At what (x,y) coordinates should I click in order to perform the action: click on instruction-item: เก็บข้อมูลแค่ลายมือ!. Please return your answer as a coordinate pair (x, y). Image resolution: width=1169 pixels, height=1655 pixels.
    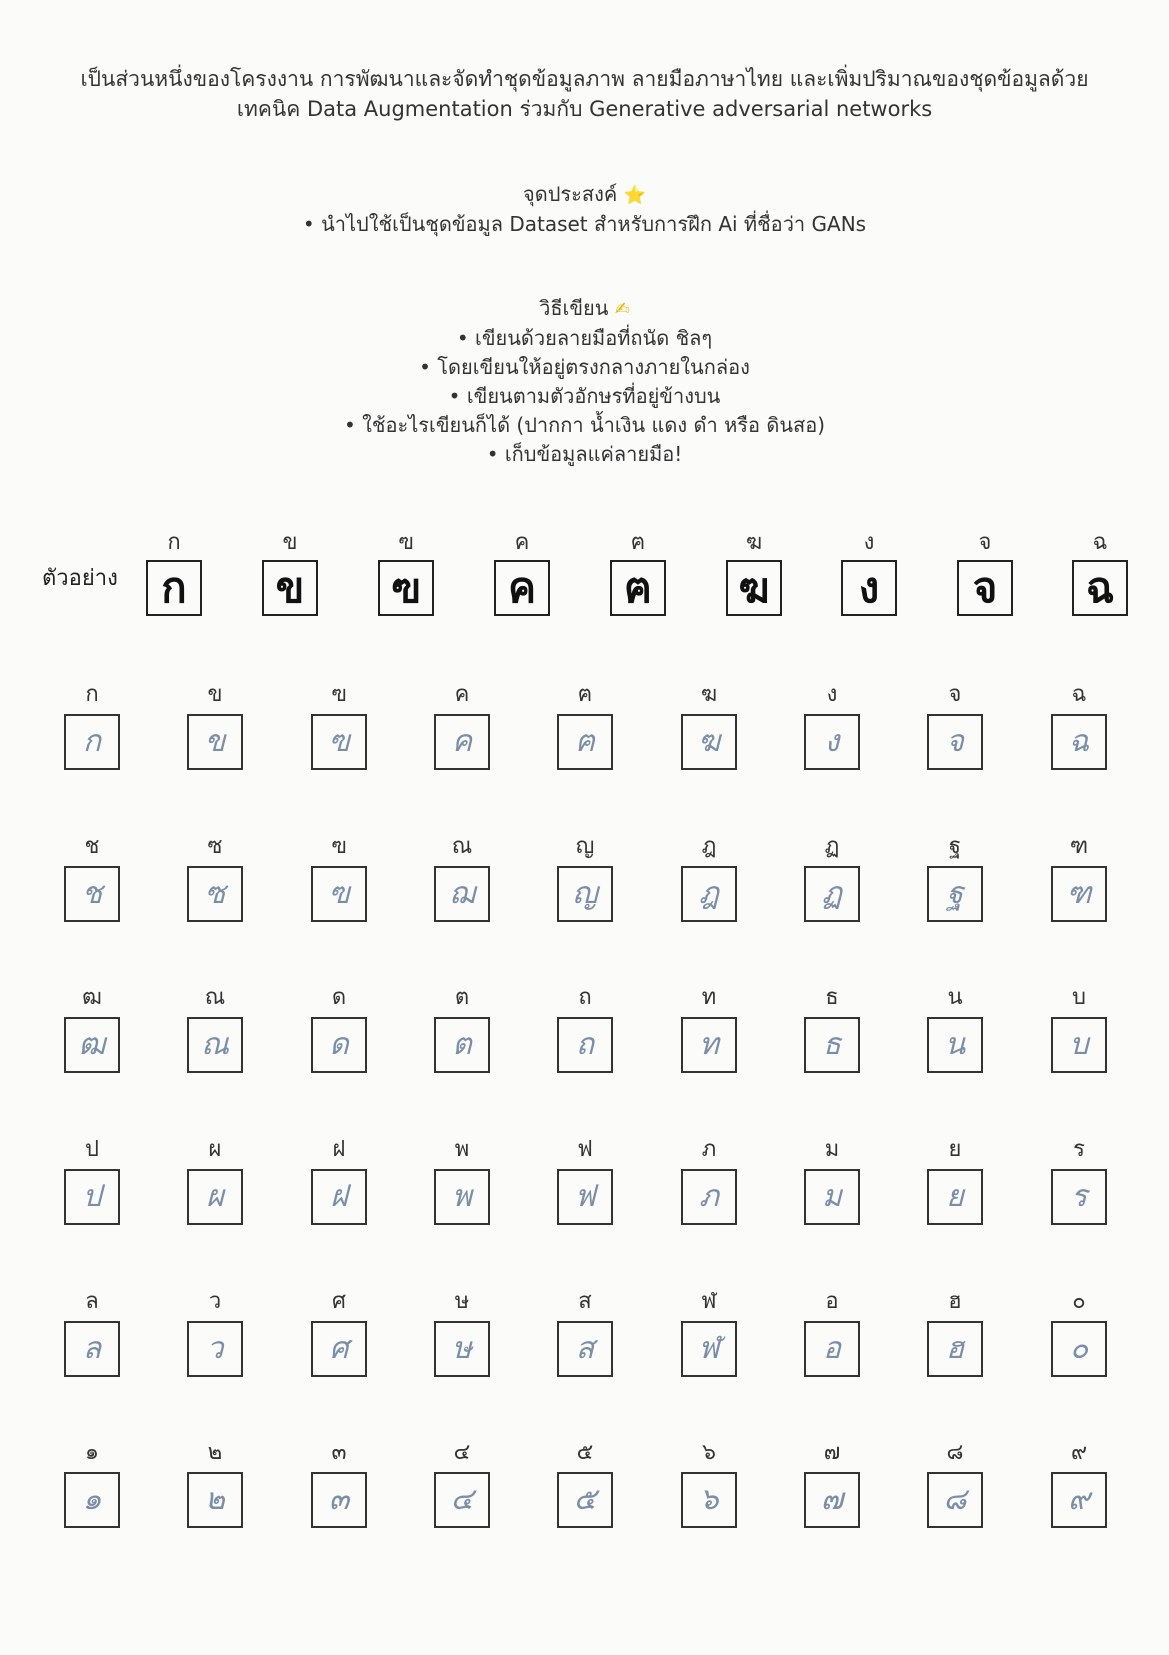
    Looking at the image, I should click on (584, 454).